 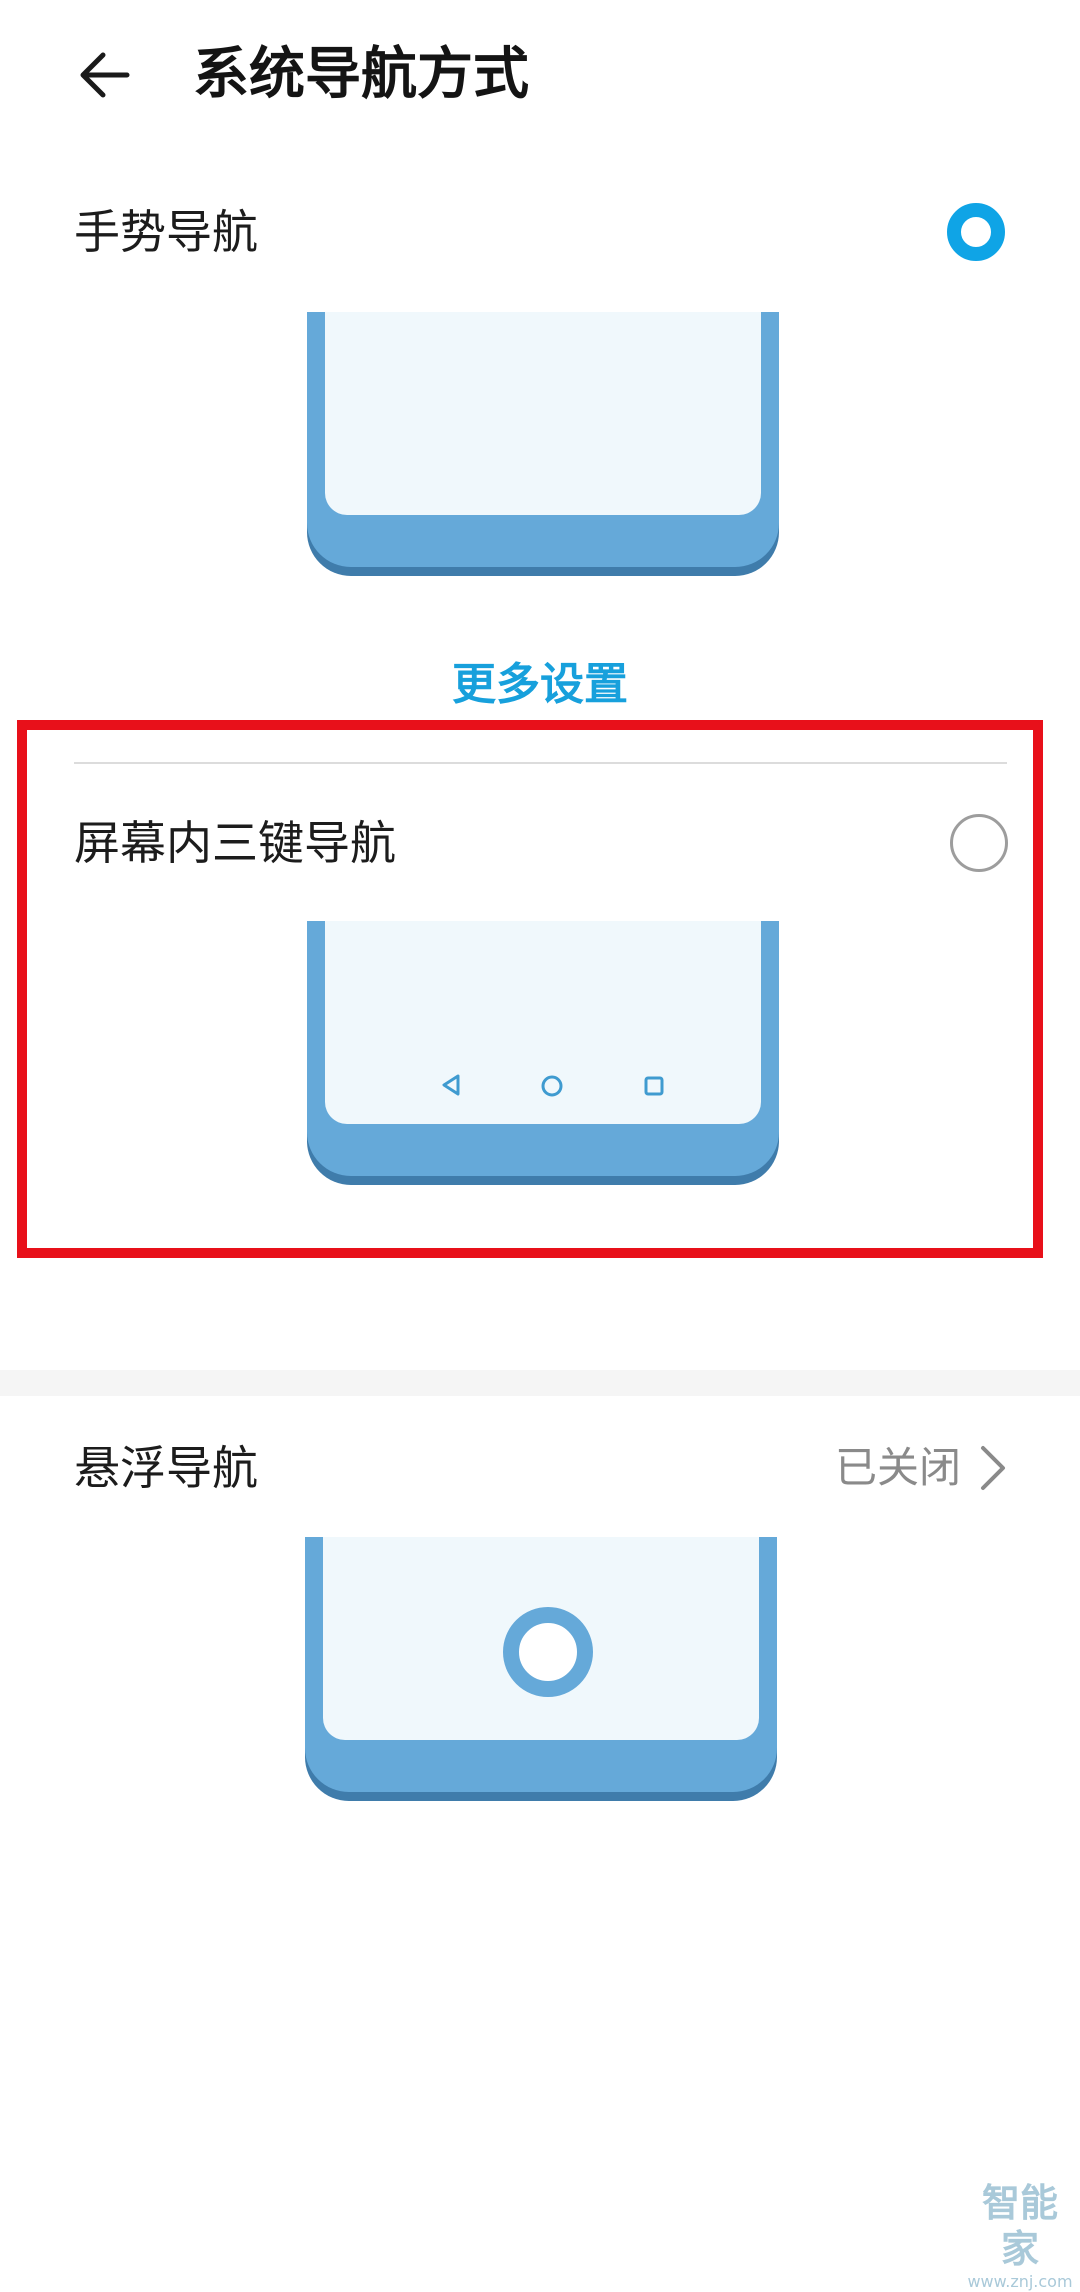 I want to click on floating-navigation-status: 已关闭, so click(x=898, y=1467).